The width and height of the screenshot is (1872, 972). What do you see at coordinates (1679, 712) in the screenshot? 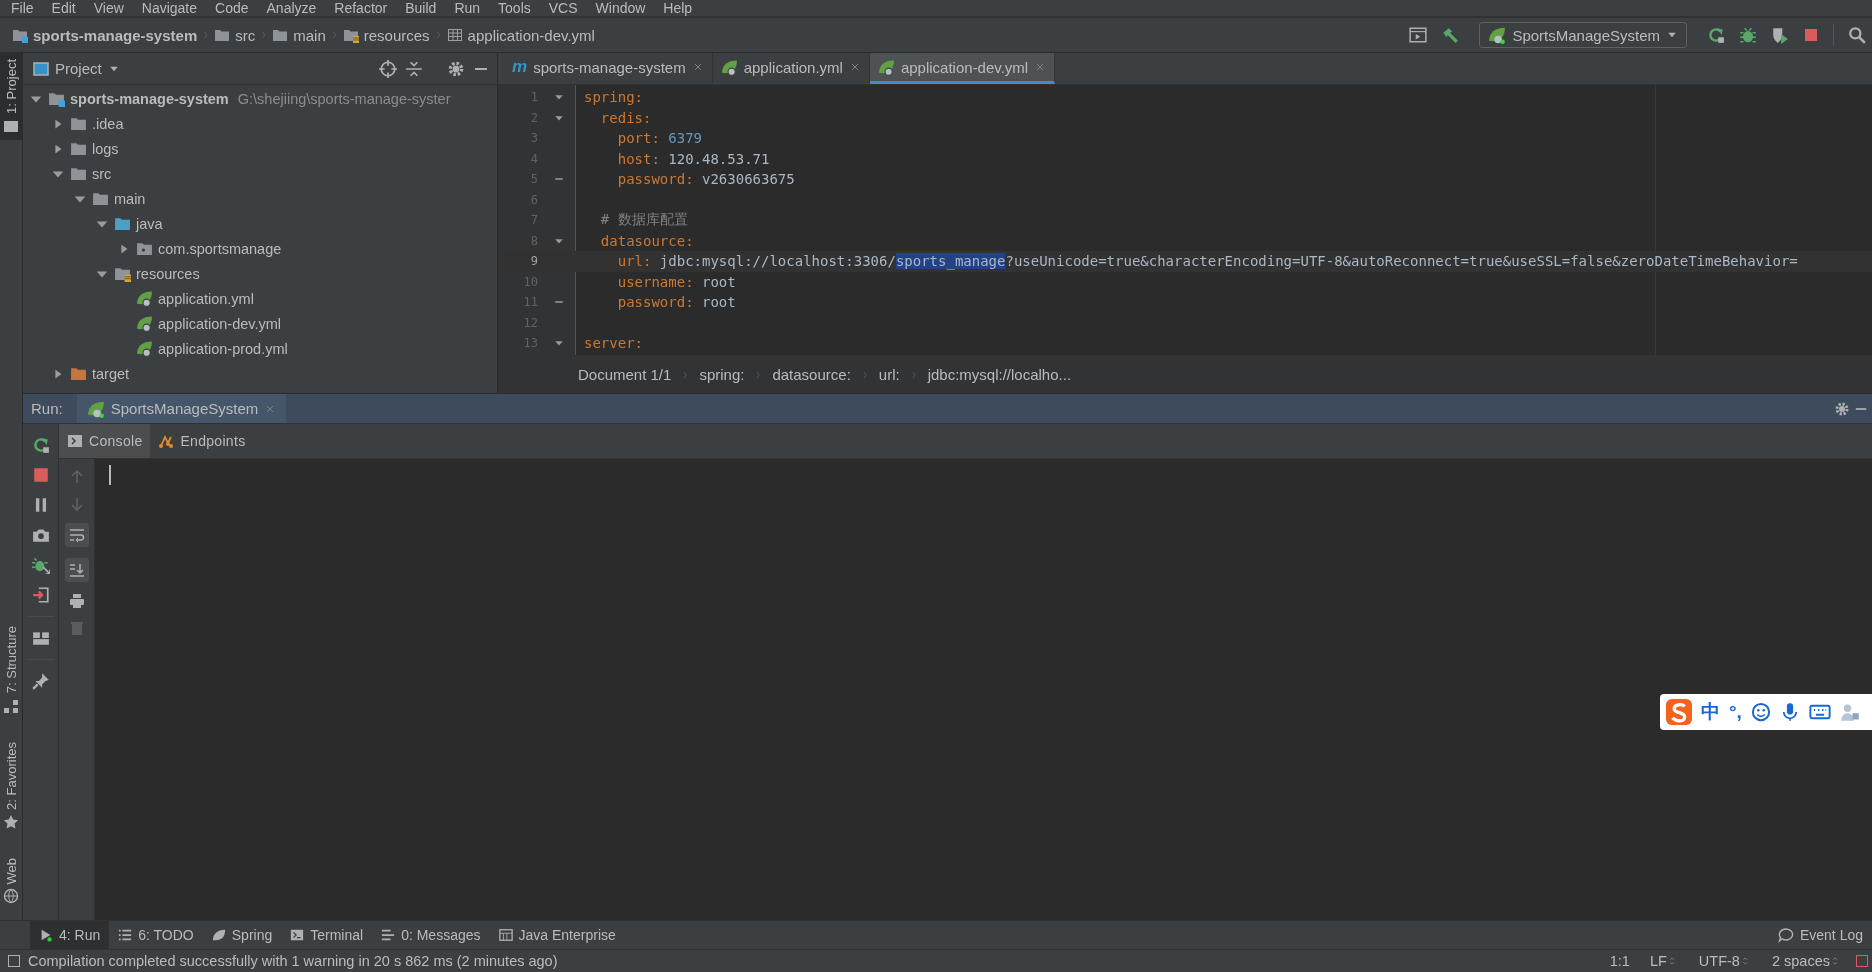
I see `input-method-logo` at bounding box center [1679, 712].